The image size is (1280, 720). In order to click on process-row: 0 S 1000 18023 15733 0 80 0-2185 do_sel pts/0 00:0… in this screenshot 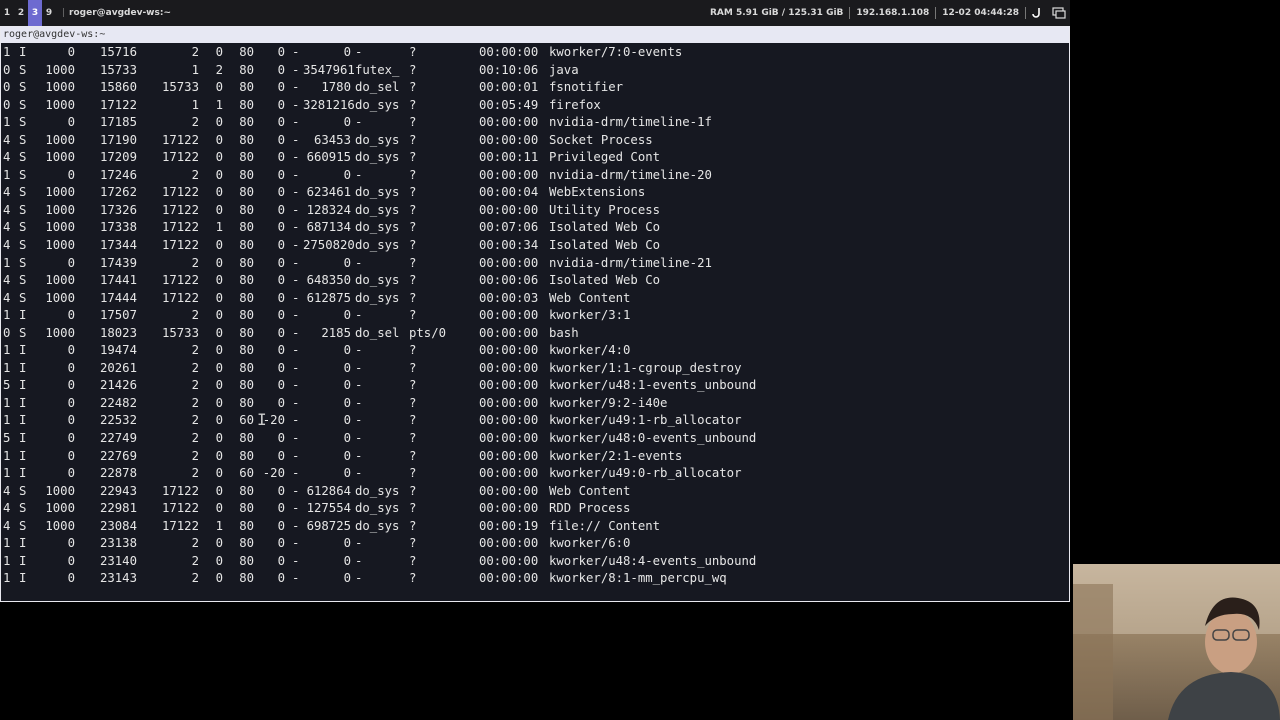, I will do `click(536, 334)`.